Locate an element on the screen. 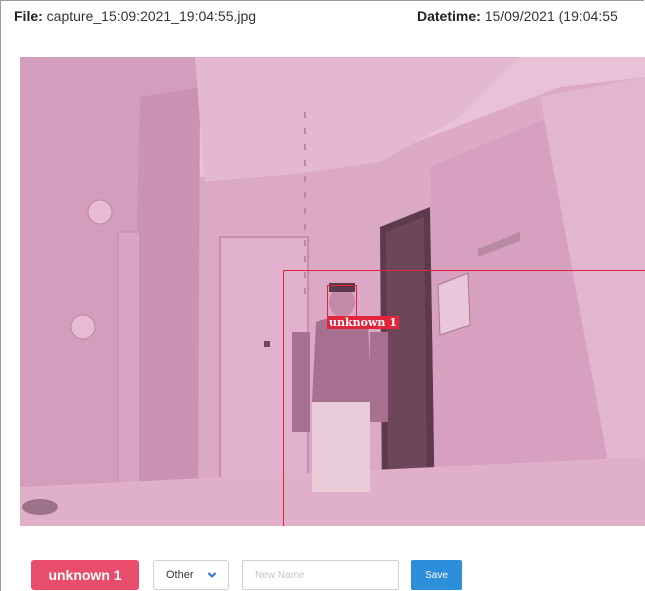 Image resolution: width=645 pixels, height=591 pixels. labeling-controls: unknown 1 Other Save is located at coordinates (322, 575).